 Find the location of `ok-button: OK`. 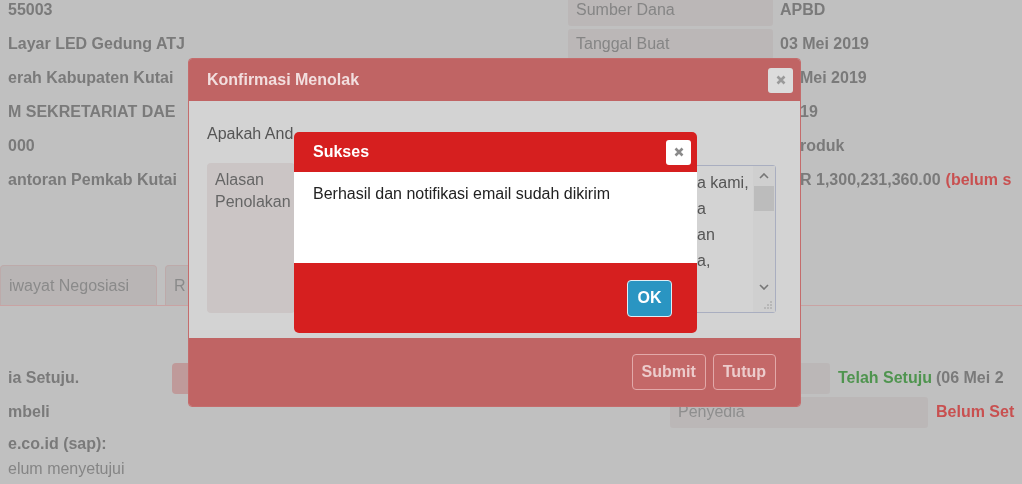

ok-button: OK is located at coordinates (649, 298).